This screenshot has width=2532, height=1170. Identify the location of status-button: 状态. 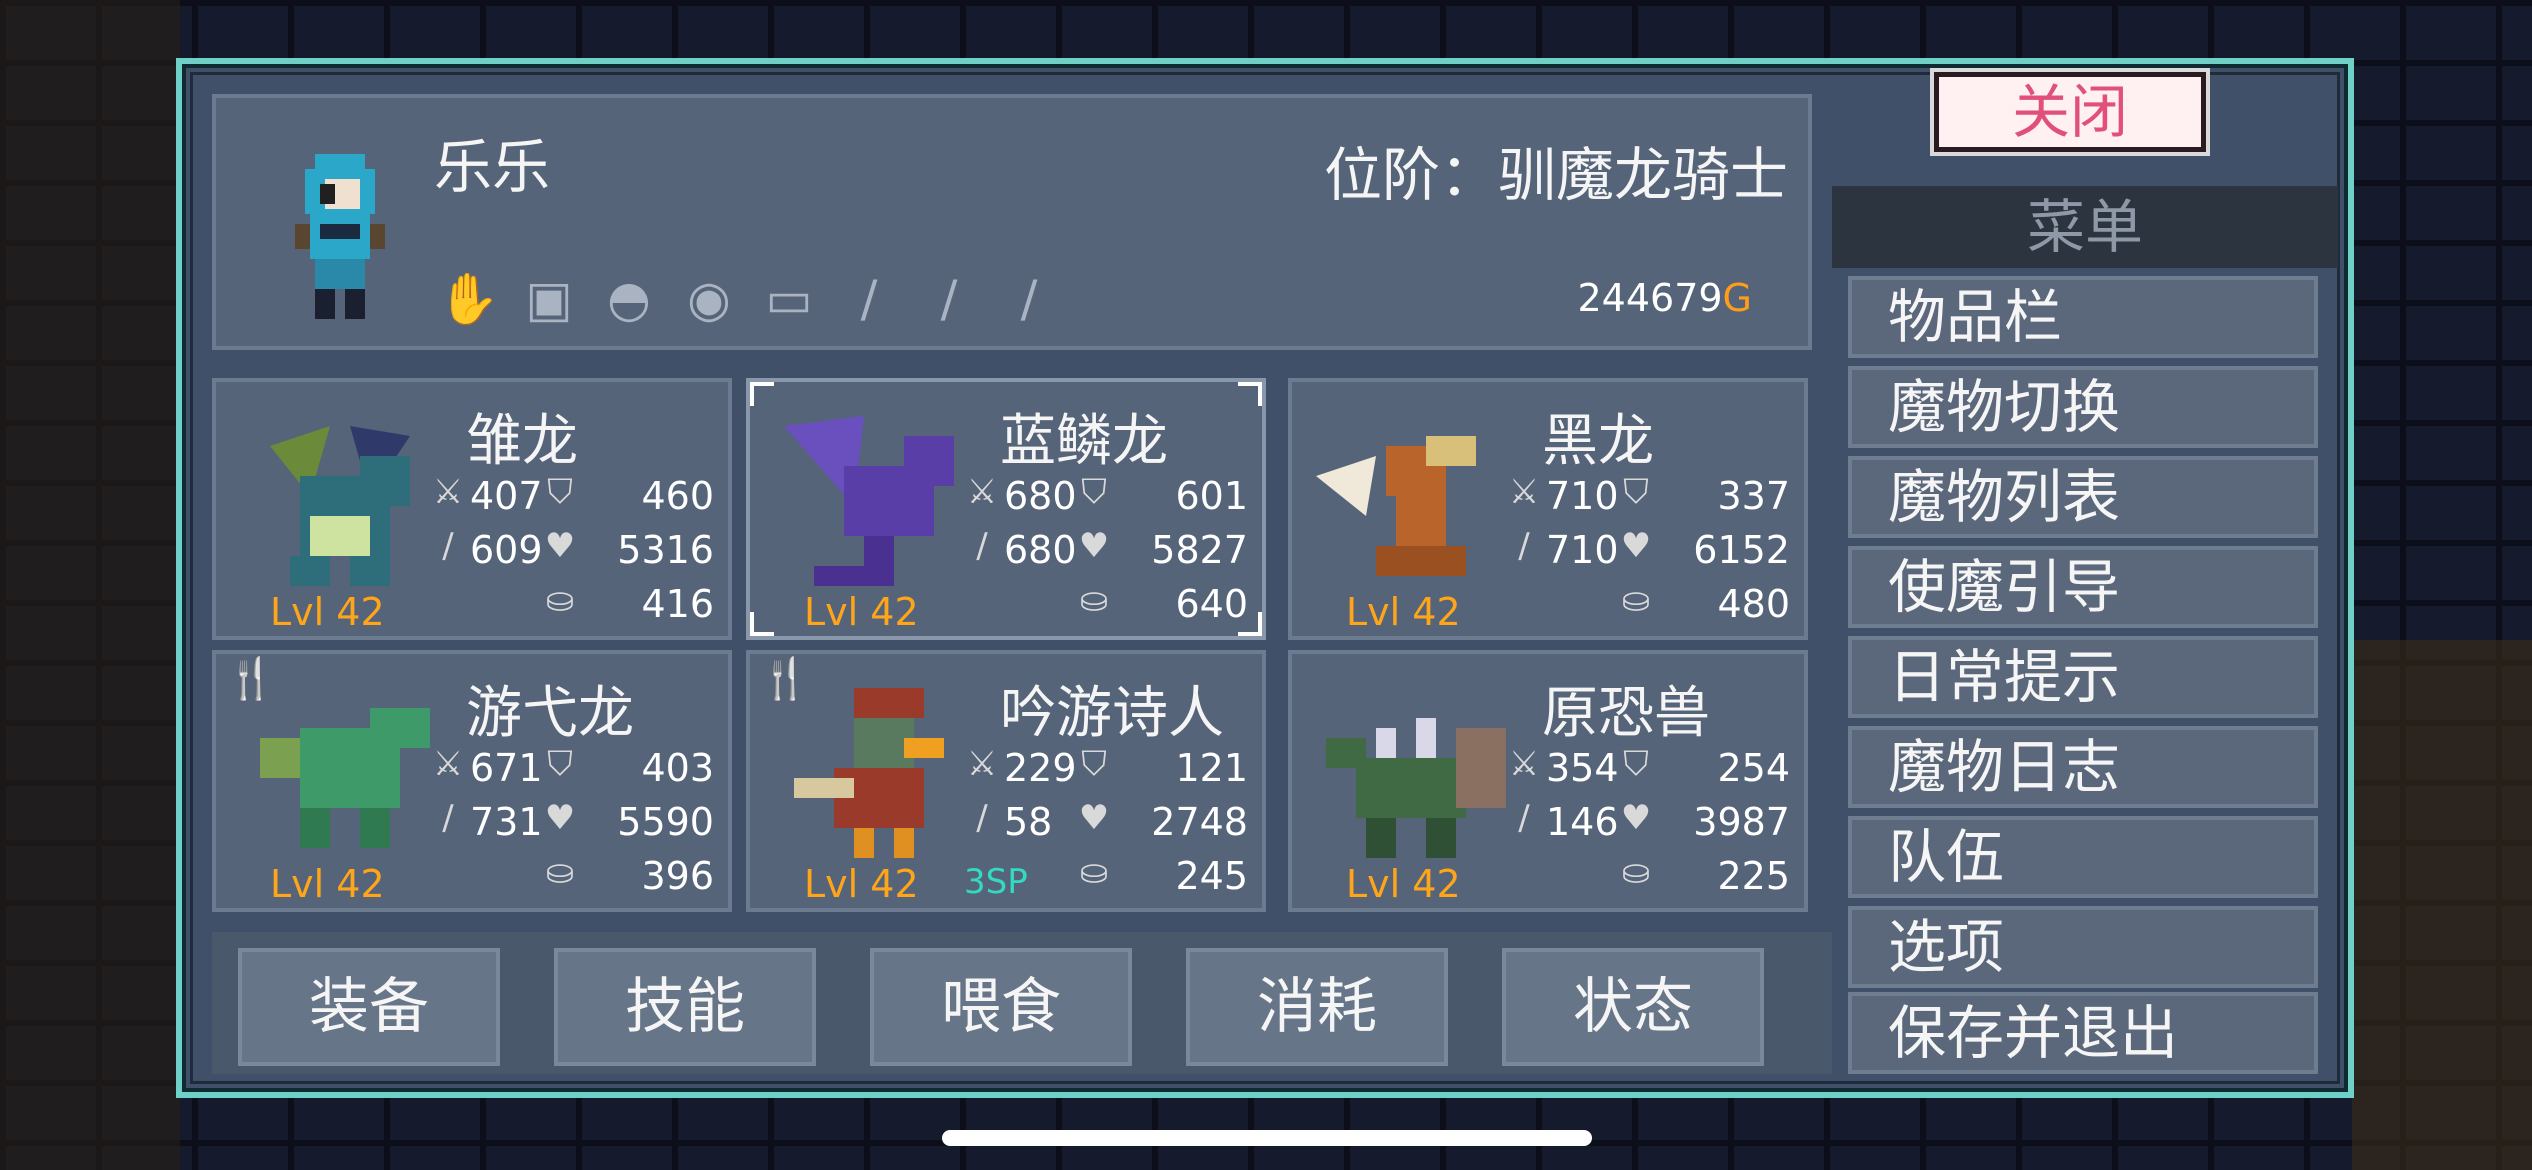
(1633, 1007).